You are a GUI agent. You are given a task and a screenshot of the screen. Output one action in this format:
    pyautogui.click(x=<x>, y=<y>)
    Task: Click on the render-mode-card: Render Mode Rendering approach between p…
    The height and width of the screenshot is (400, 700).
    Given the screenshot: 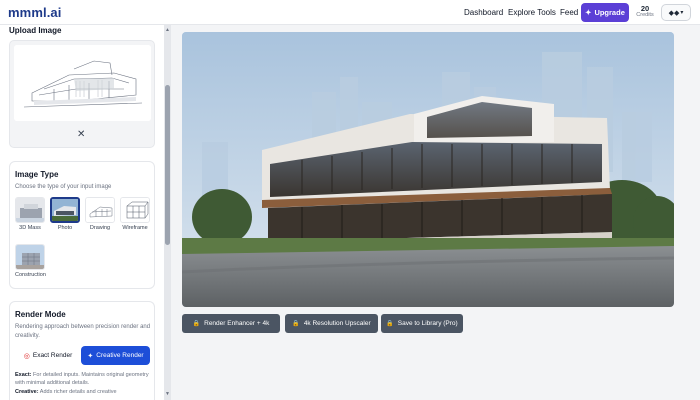 What is the action you would take?
    pyautogui.click(x=82, y=350)
    